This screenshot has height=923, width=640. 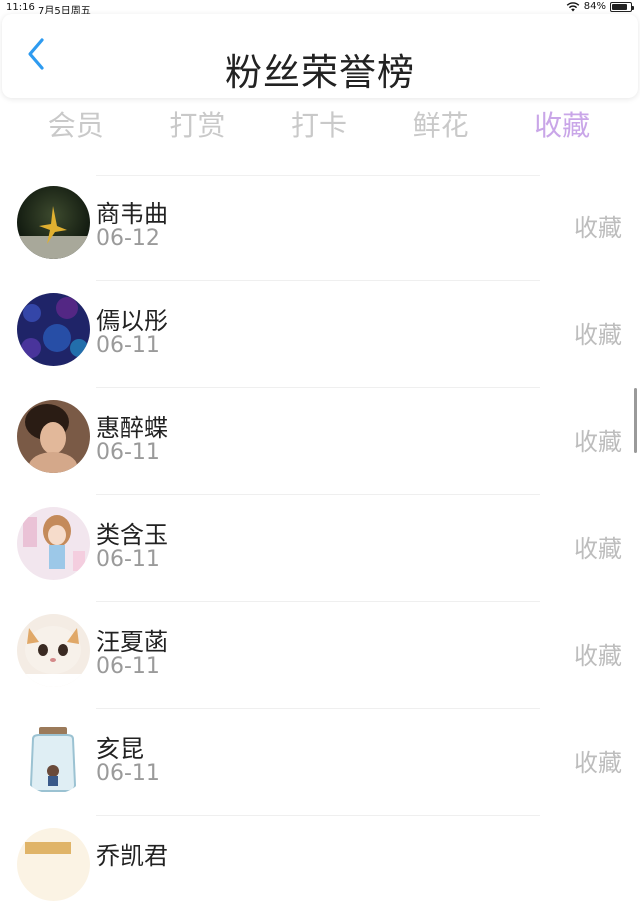 I want to click on status-indicators: 84%, so click(x=600, y=6).